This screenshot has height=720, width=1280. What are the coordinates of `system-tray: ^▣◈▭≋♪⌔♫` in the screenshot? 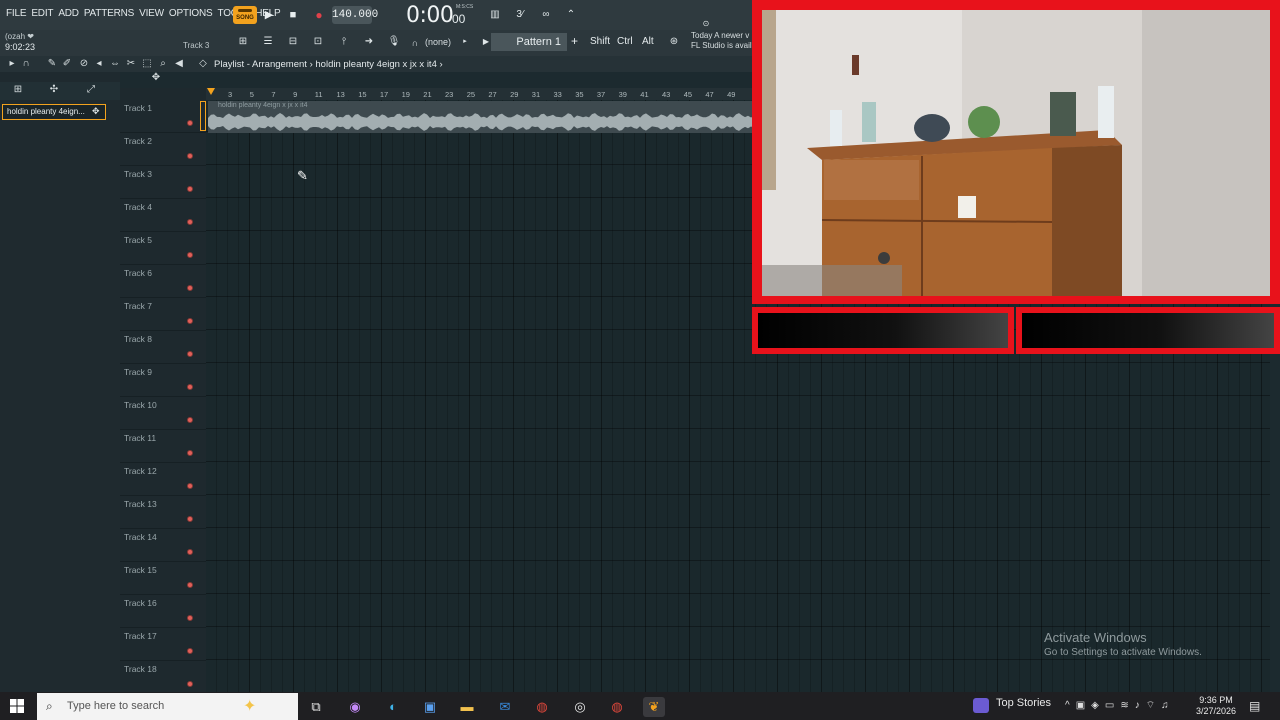 It's located at (1120, 705).